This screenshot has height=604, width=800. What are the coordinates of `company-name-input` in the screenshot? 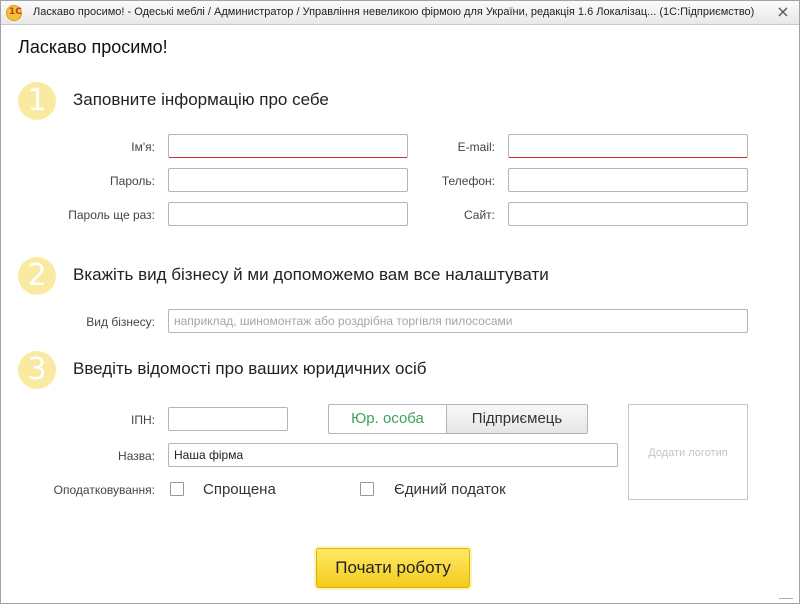 It's located at (393, 455).